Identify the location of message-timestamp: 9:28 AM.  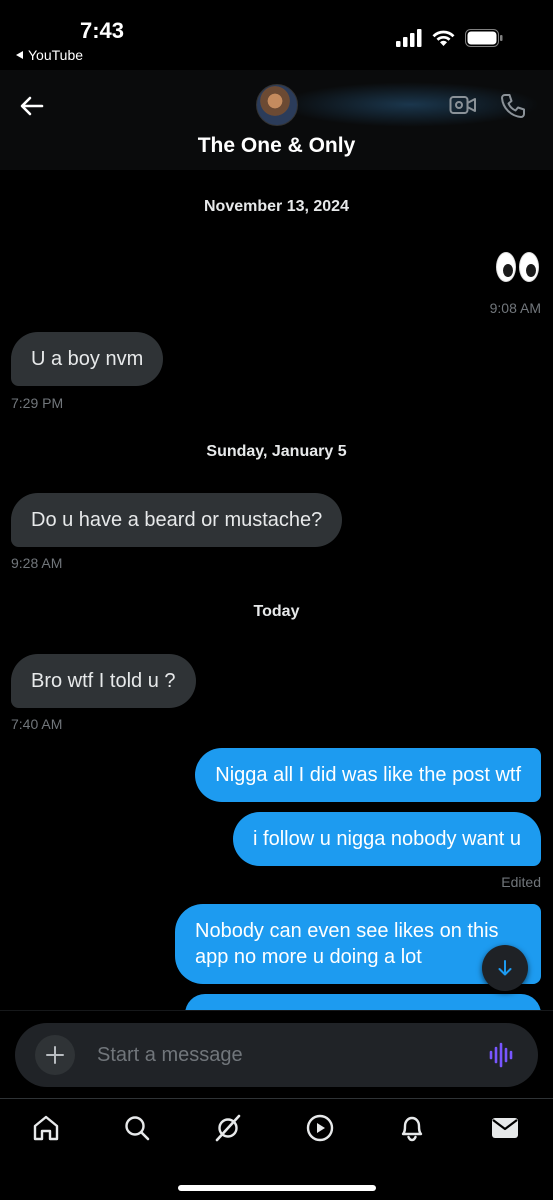
(37, 563).